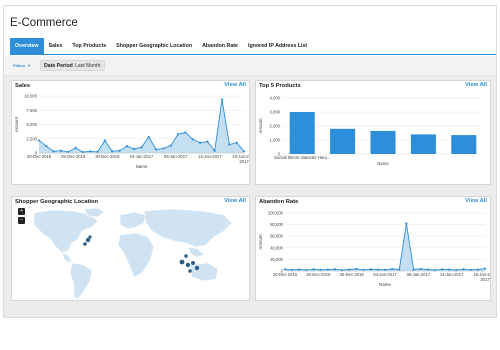 This screenshot has width=500, height=350. I want to click on tab-ignored-ip-address-list: Ignored IP Address List, so click(277, 46).